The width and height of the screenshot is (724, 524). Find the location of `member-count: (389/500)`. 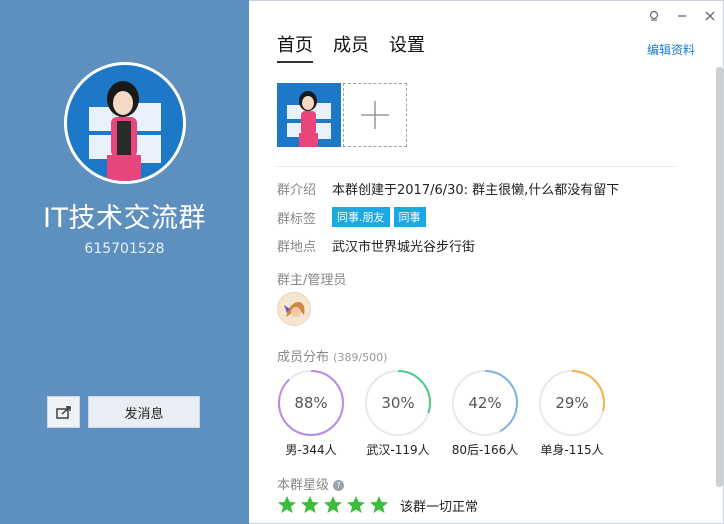

member-count: (389/500) is located at coordinates (360, 357).